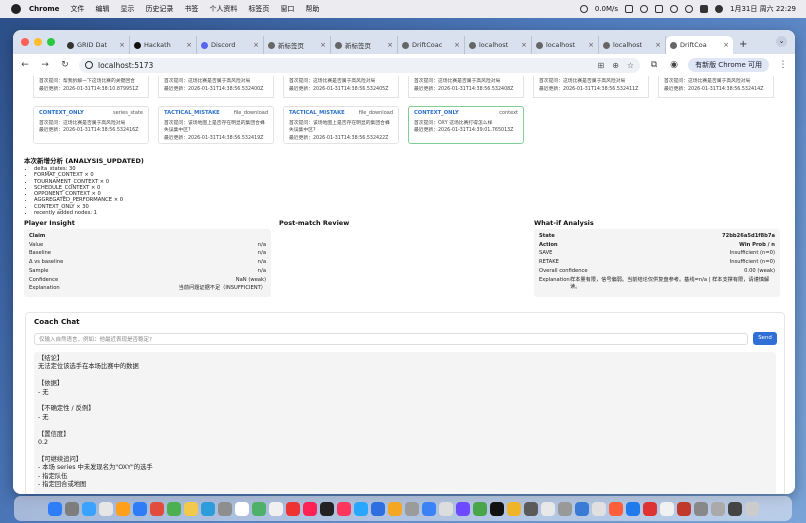 The height and width of the screenshot is (523, 806). Describe the element at coordinates (719, 9) in the screenshot. I see `siri-icon` at that location.